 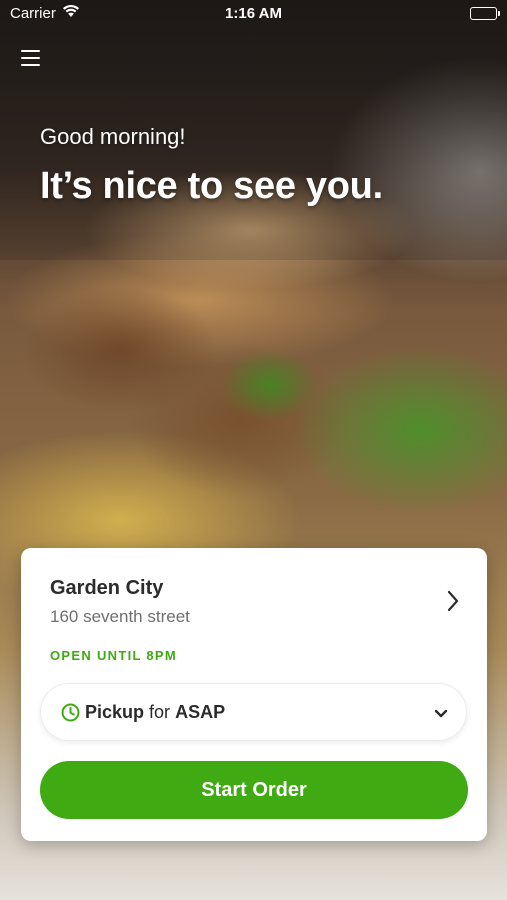 What do you see at coordinates (211, 186) in the screenshot?
I see `headline: It’s nice to see you.` at bounding box center [211, 186].